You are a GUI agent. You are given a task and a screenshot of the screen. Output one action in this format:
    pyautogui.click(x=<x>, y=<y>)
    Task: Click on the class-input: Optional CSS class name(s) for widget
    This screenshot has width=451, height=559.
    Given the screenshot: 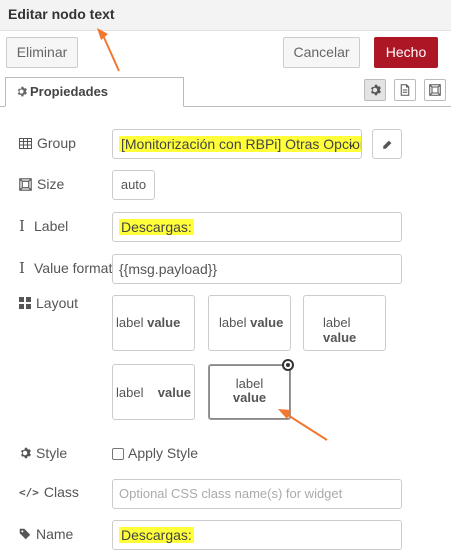 What is the action you would take?
    pyautogui.click(x=257, y=494)
    